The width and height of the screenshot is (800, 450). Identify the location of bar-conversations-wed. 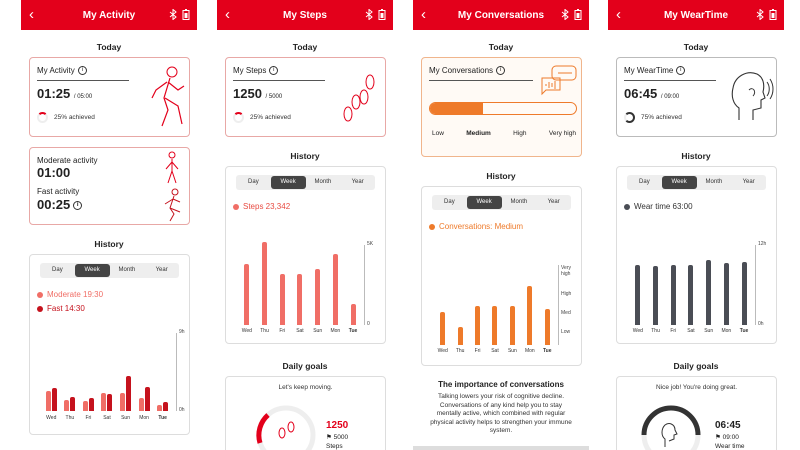
(443, 328).